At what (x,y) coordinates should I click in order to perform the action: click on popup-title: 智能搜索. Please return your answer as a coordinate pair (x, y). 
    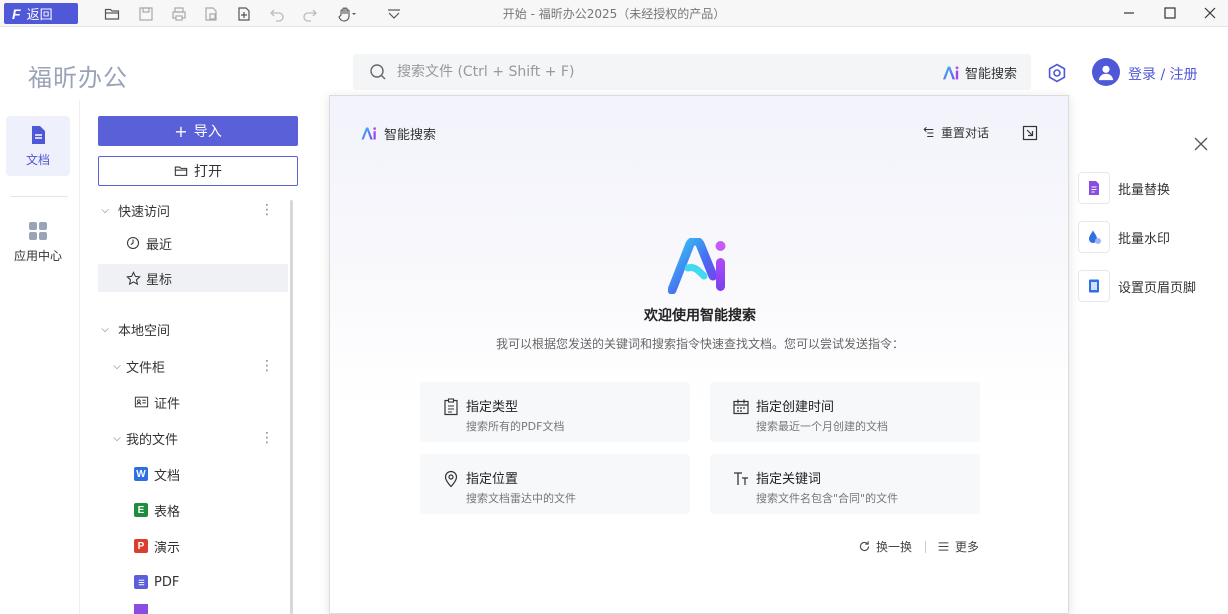
    Looking at the image, I should click on (398, 133).